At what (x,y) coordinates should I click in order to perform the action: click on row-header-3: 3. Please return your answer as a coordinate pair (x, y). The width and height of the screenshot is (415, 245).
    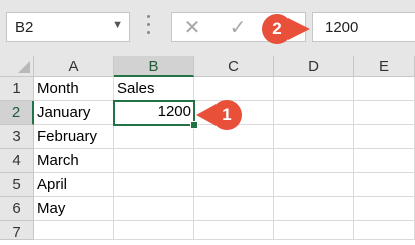
    Looking at the image, I should click on (17, 137).